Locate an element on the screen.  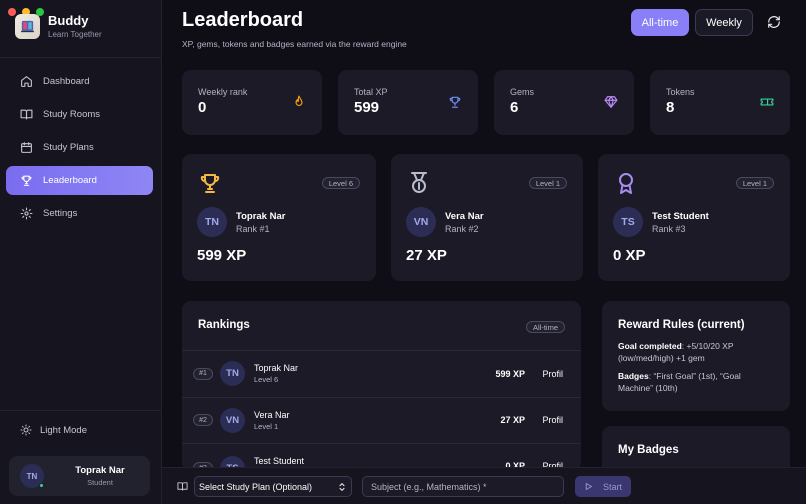
avatar: TS is located at coordinates (628, 222).